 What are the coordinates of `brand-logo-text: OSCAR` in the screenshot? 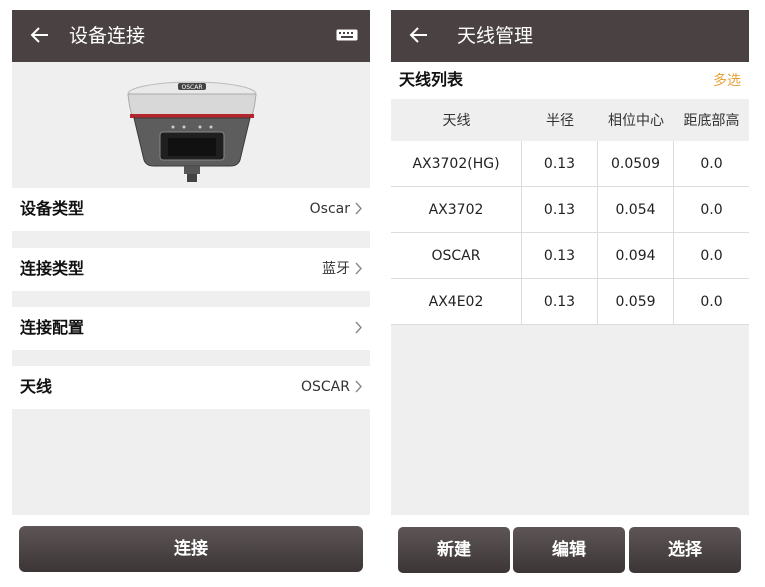 It's located at (192, 87).